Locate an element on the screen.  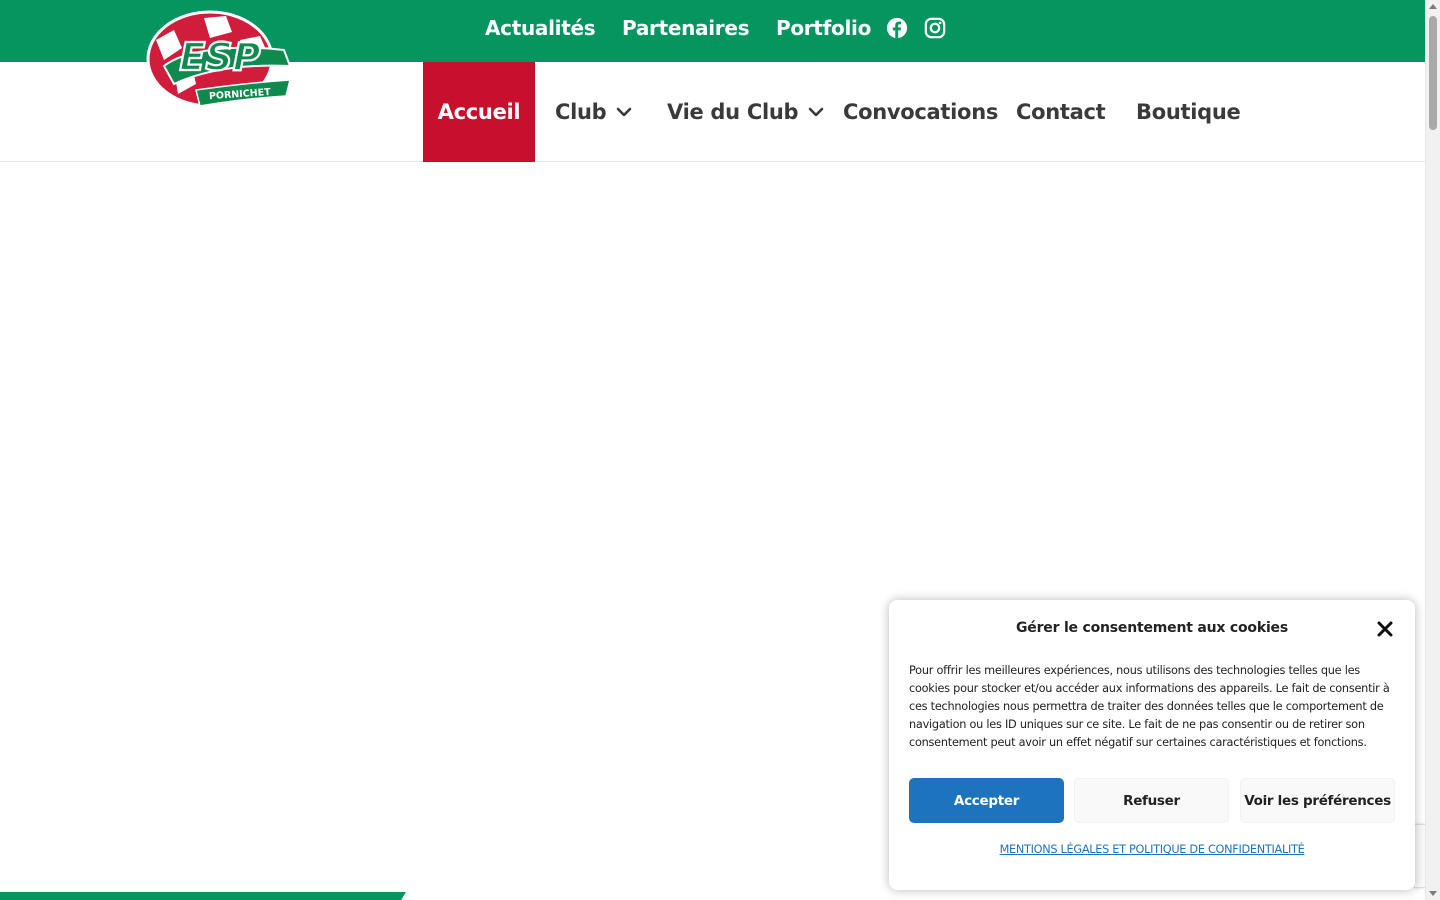
scroll-thumb is located at coordinates (1433, 73).